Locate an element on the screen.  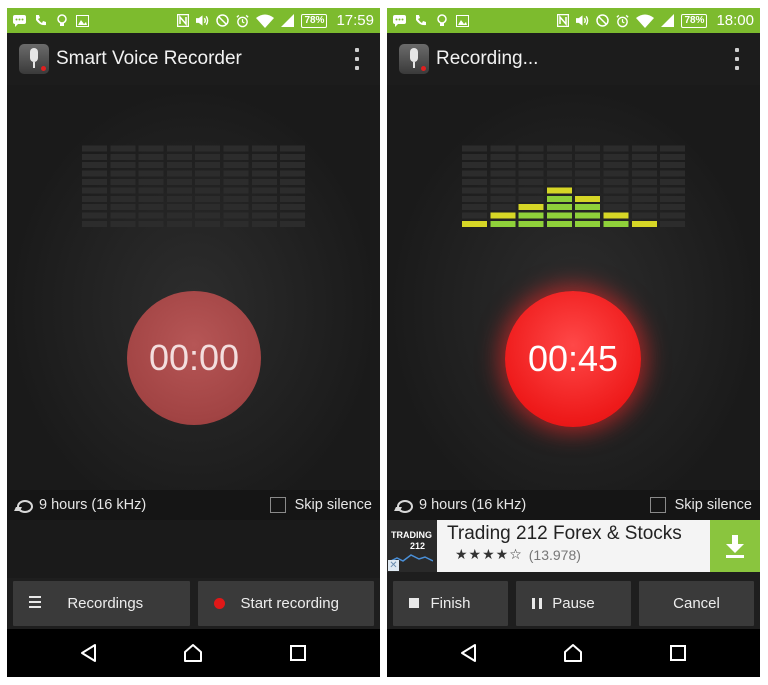
cancel-button: Cancel is located at coordinates (696, 603).